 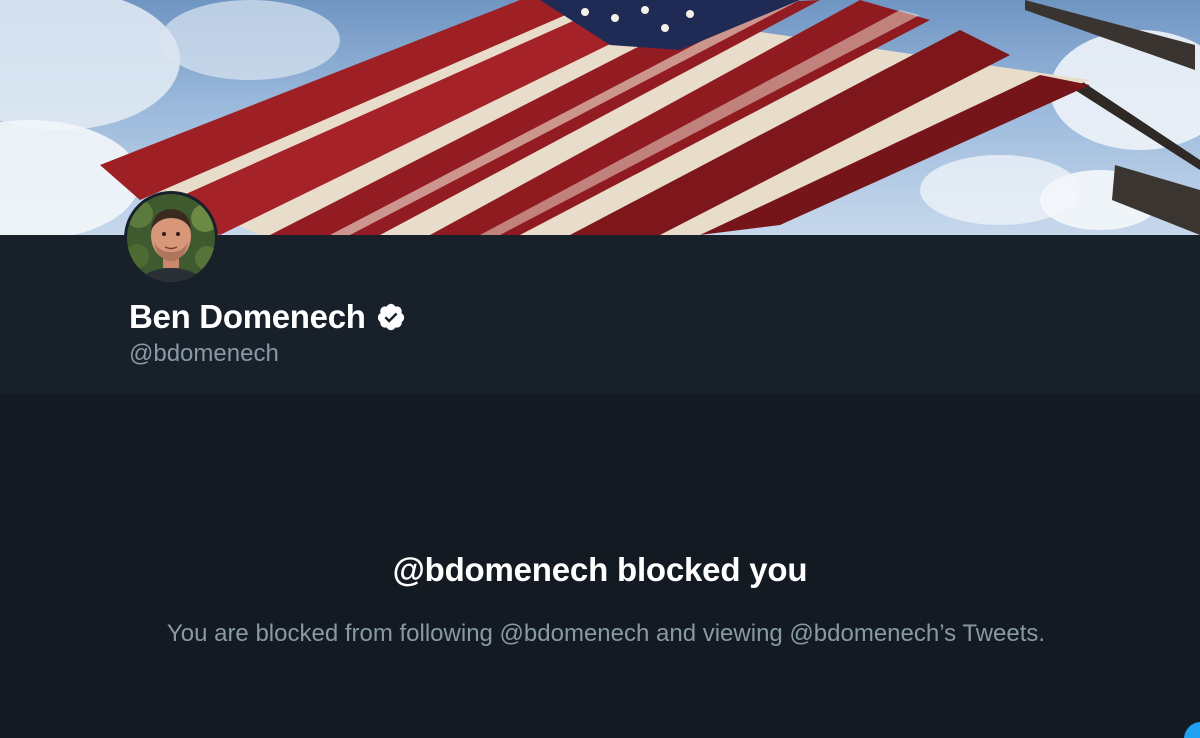 I want to click on profile-handle: @bdomenech, so click(x=204, y=353).